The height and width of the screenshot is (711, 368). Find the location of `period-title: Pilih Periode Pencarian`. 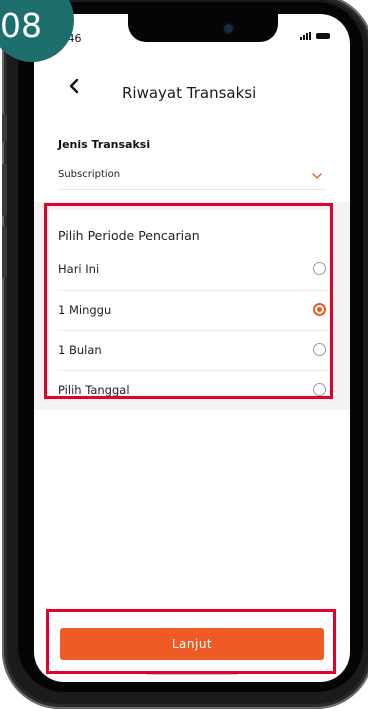

period-title: Pilih Periode Pencarian is located at coordinates (129, 235).